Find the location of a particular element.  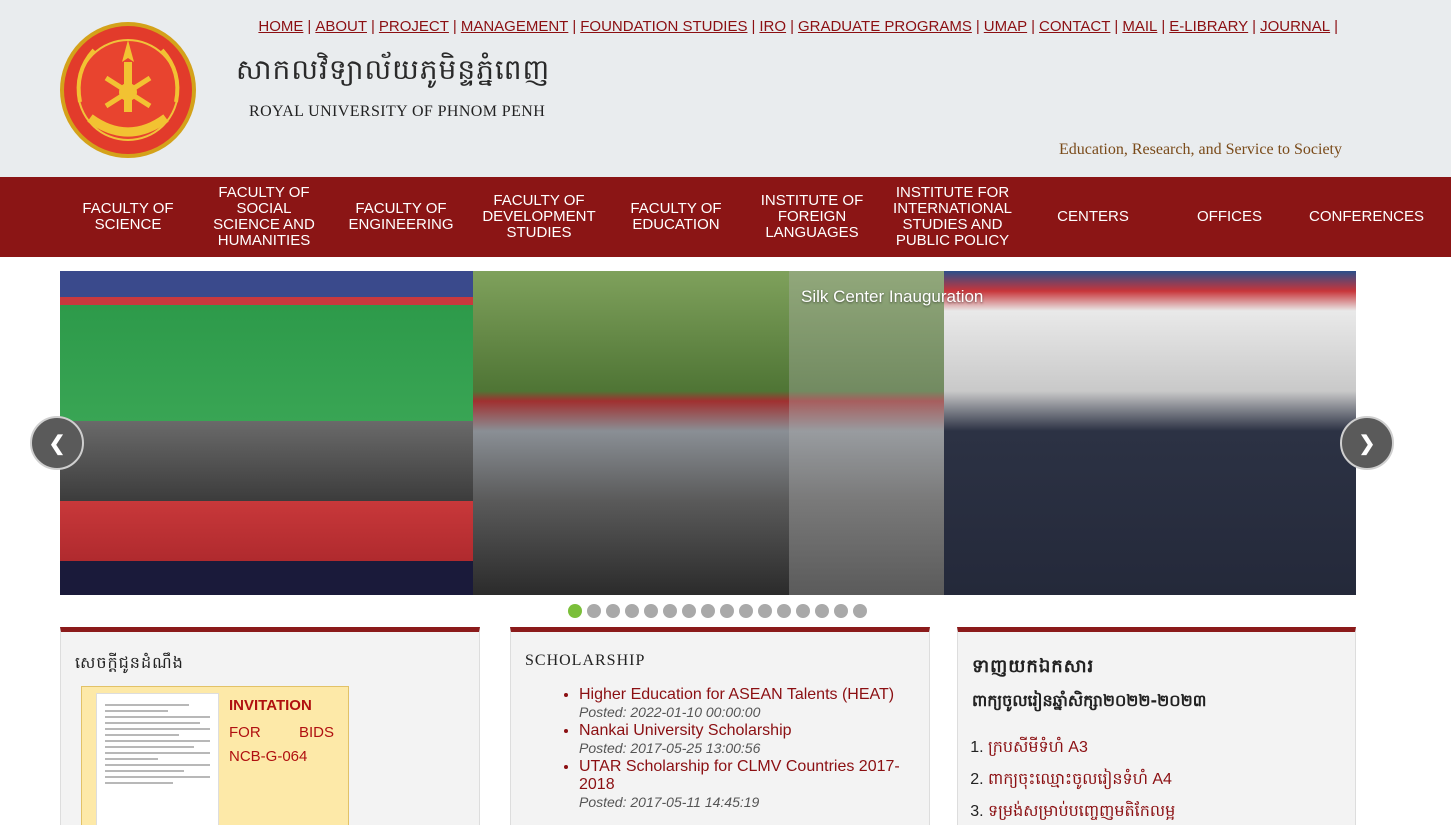

slider-next-button: ❯ is located at coordinates (1367, 443).